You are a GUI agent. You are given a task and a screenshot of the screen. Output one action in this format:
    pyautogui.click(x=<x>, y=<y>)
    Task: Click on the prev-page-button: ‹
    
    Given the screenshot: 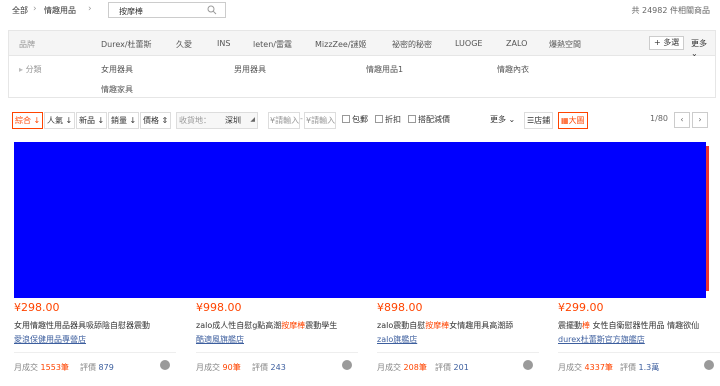 What is the action you would take?
    pyautogui.click(x=682, y=120)
    